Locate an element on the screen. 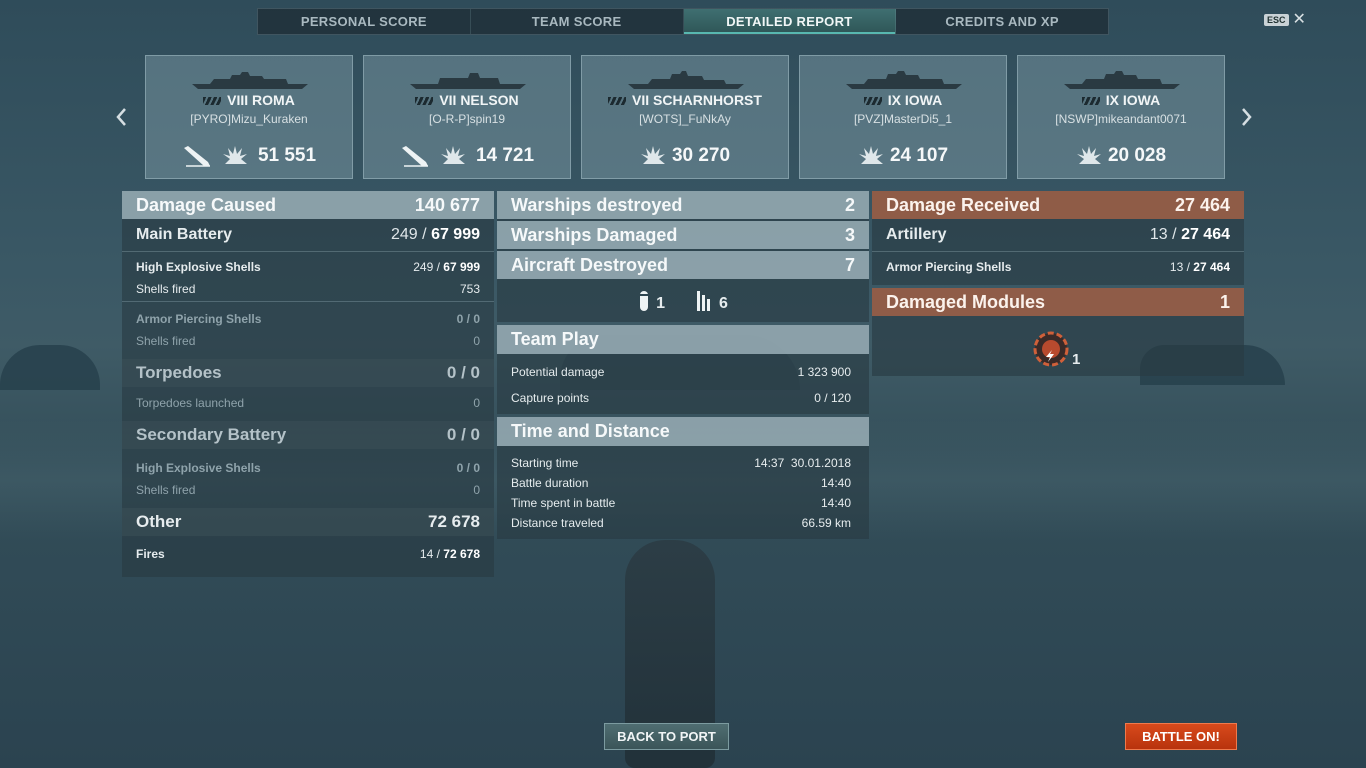  esc-key-label: ESC is located at coordinates (1276, 20).